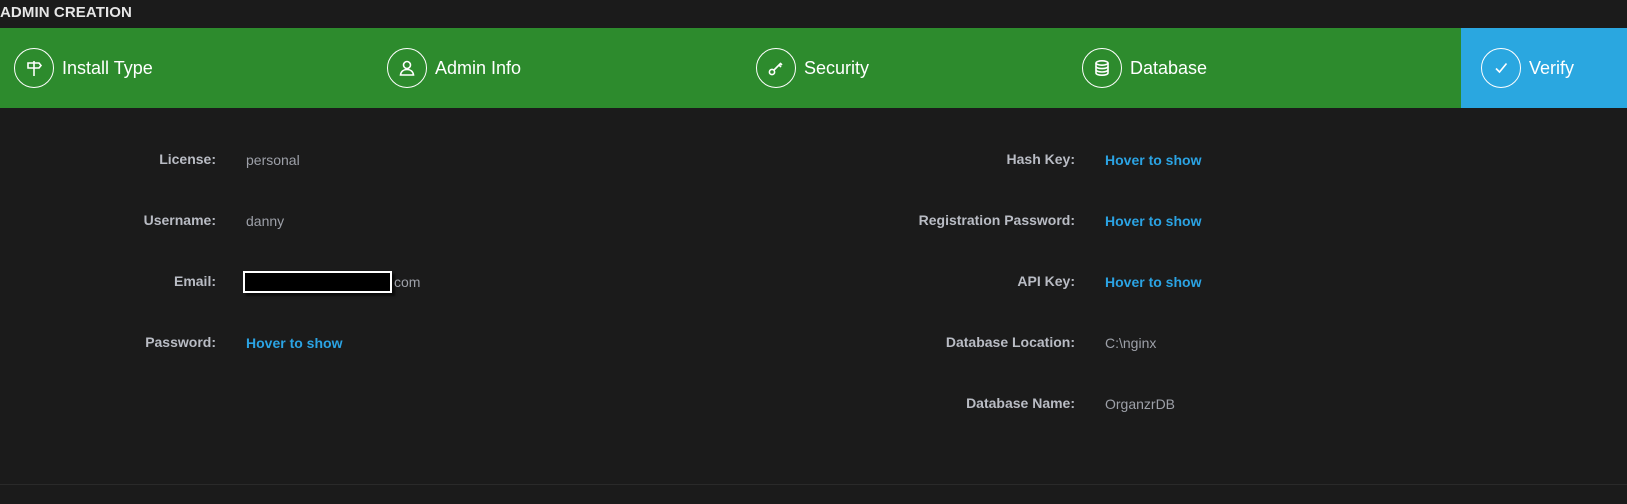 This screenshot has width=1627, height=504. I want to click on password-label: Password:, so click(180, 342).